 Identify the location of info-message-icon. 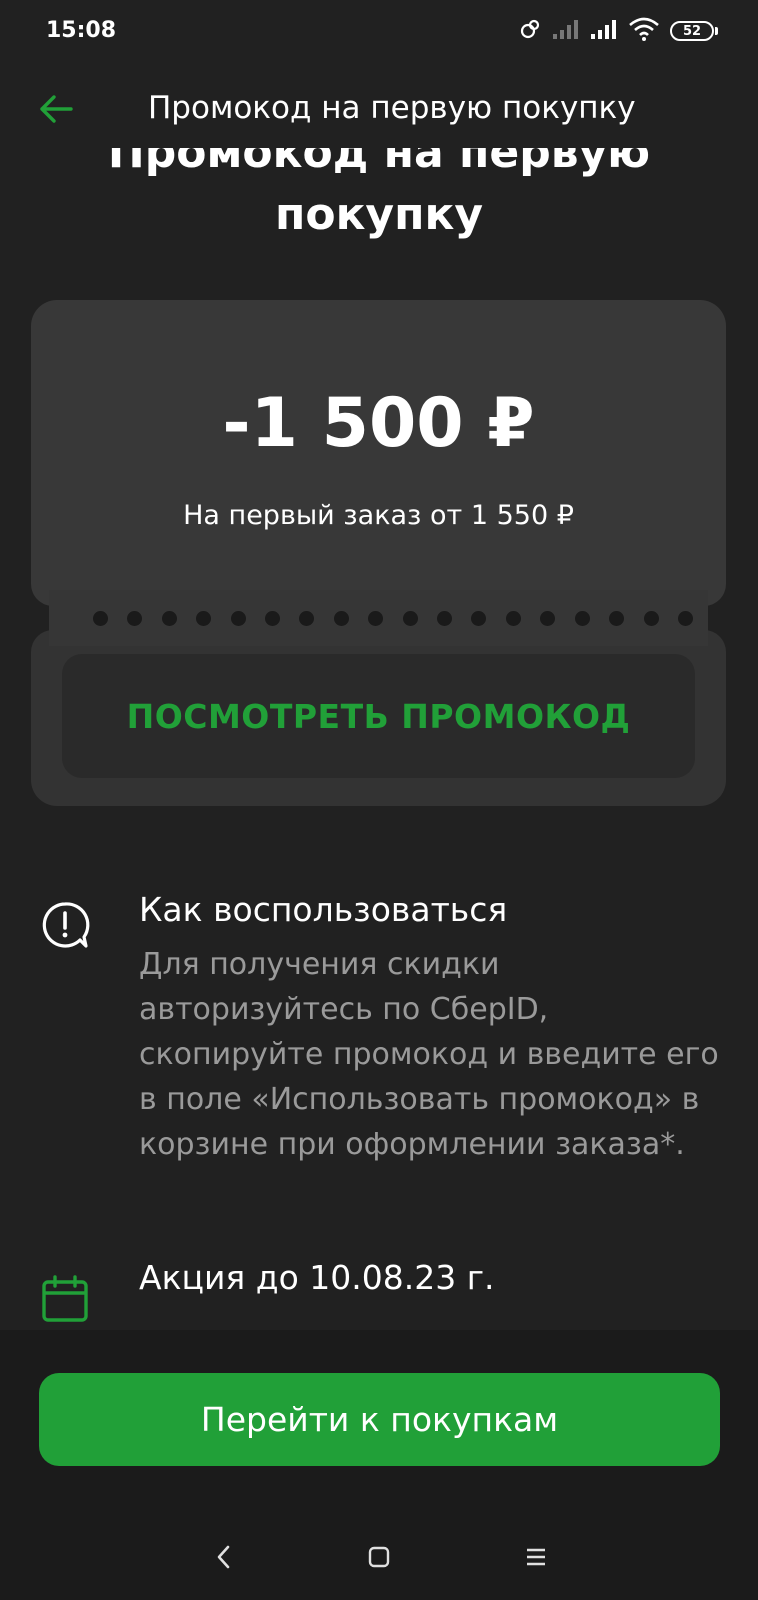
(65, 925).